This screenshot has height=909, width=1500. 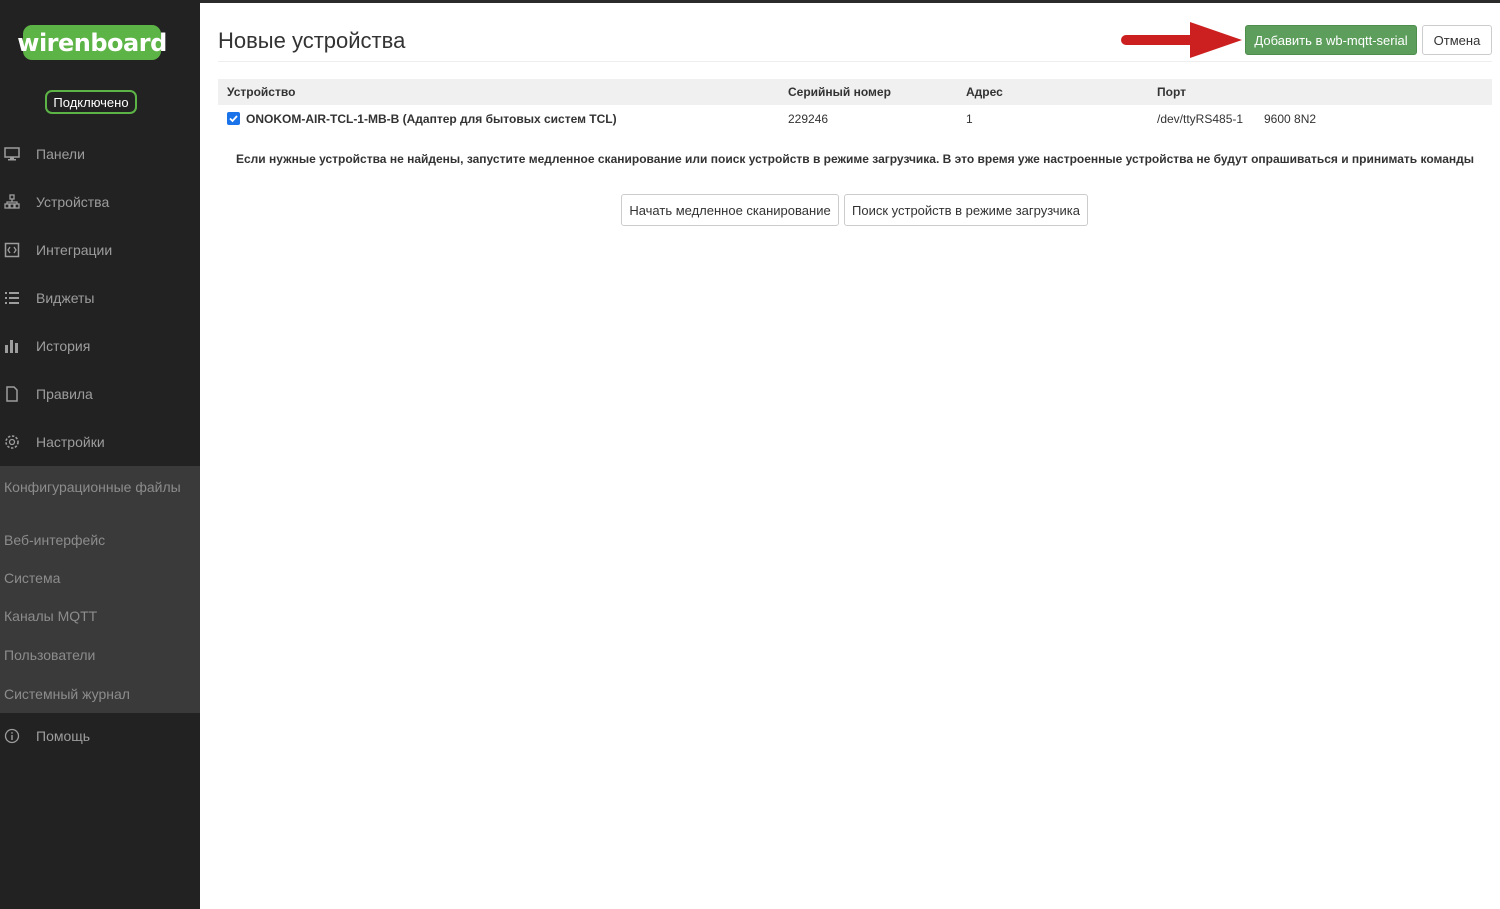 What do you see at coordinates (94, 487) in the screenshot?
I see `submenu-item-config-files: Конфигурационные файлы` at bounding box center [94, 487].